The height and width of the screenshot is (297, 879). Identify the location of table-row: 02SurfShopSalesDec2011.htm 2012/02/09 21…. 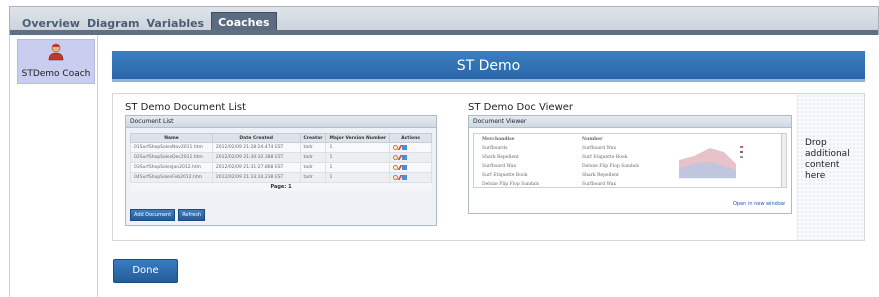
(281, 157).